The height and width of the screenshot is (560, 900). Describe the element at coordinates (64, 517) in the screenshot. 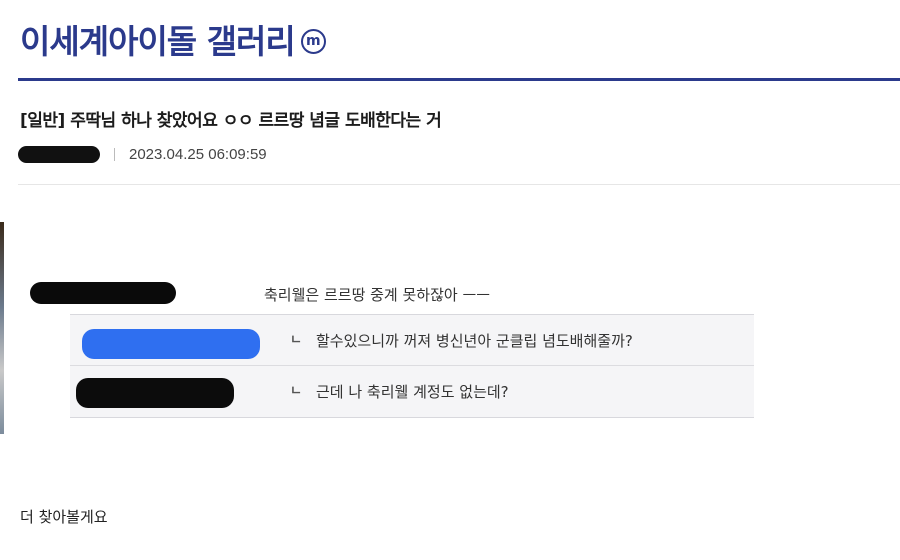

I see `post-body: 더 찾아볼게요` at that location.